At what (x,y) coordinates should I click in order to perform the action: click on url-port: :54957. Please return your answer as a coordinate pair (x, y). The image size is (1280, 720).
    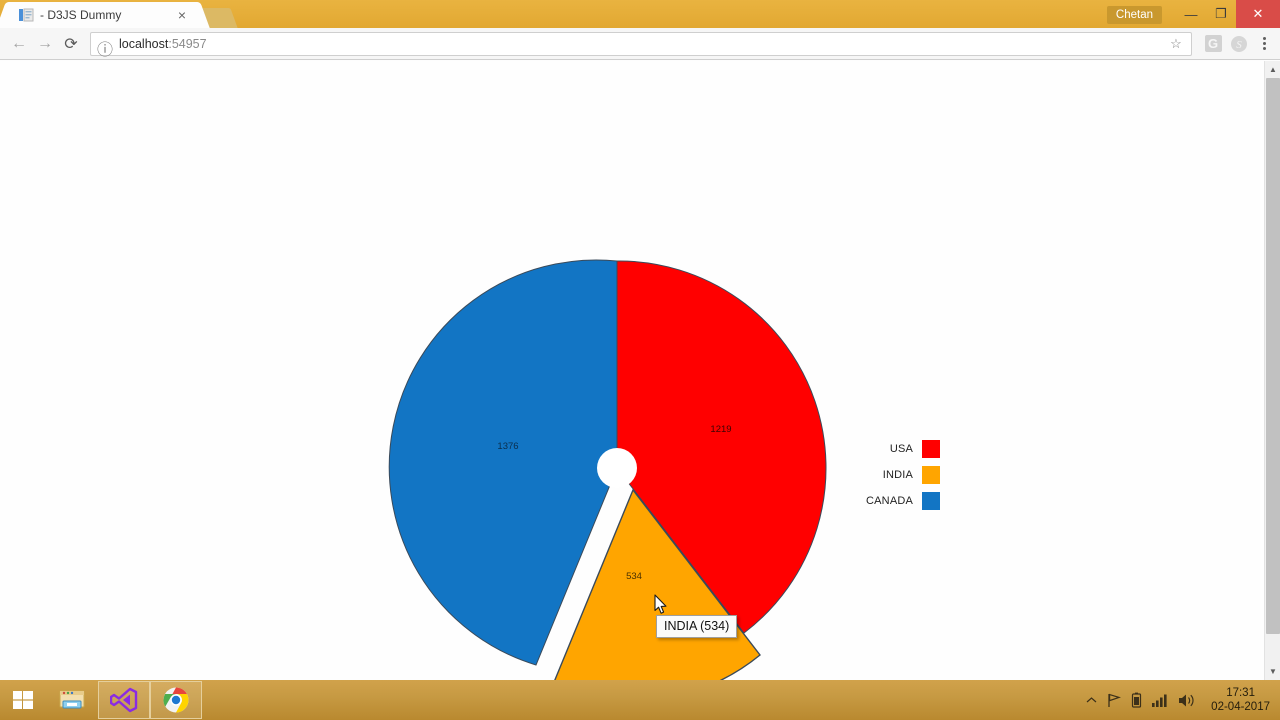
    Looking at the image, I should click on (187, 43).